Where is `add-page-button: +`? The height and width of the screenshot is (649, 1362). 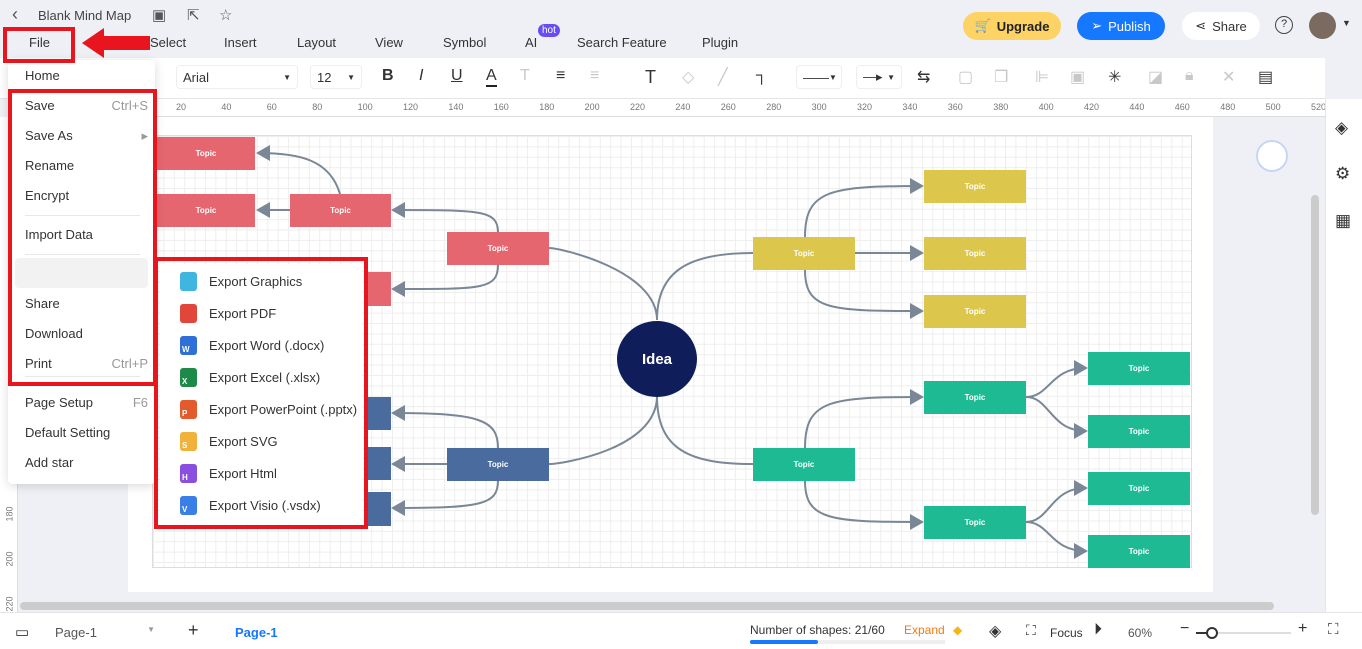 add-page-button: + is located at coordinates (193, 630).